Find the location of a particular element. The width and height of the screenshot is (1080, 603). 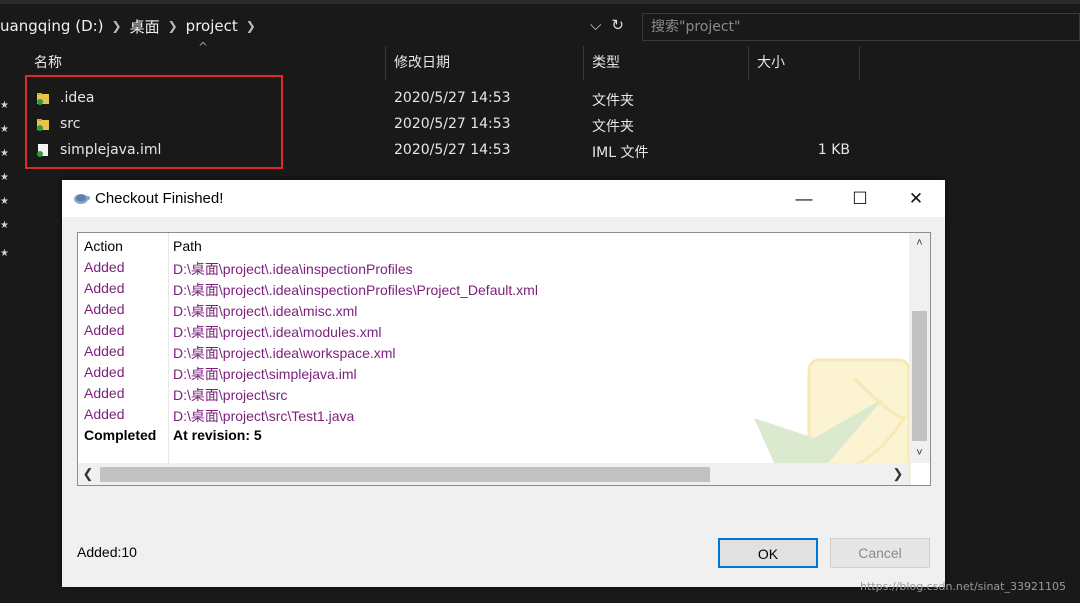

list-header-action: Action is located at coordinates (103, 246).